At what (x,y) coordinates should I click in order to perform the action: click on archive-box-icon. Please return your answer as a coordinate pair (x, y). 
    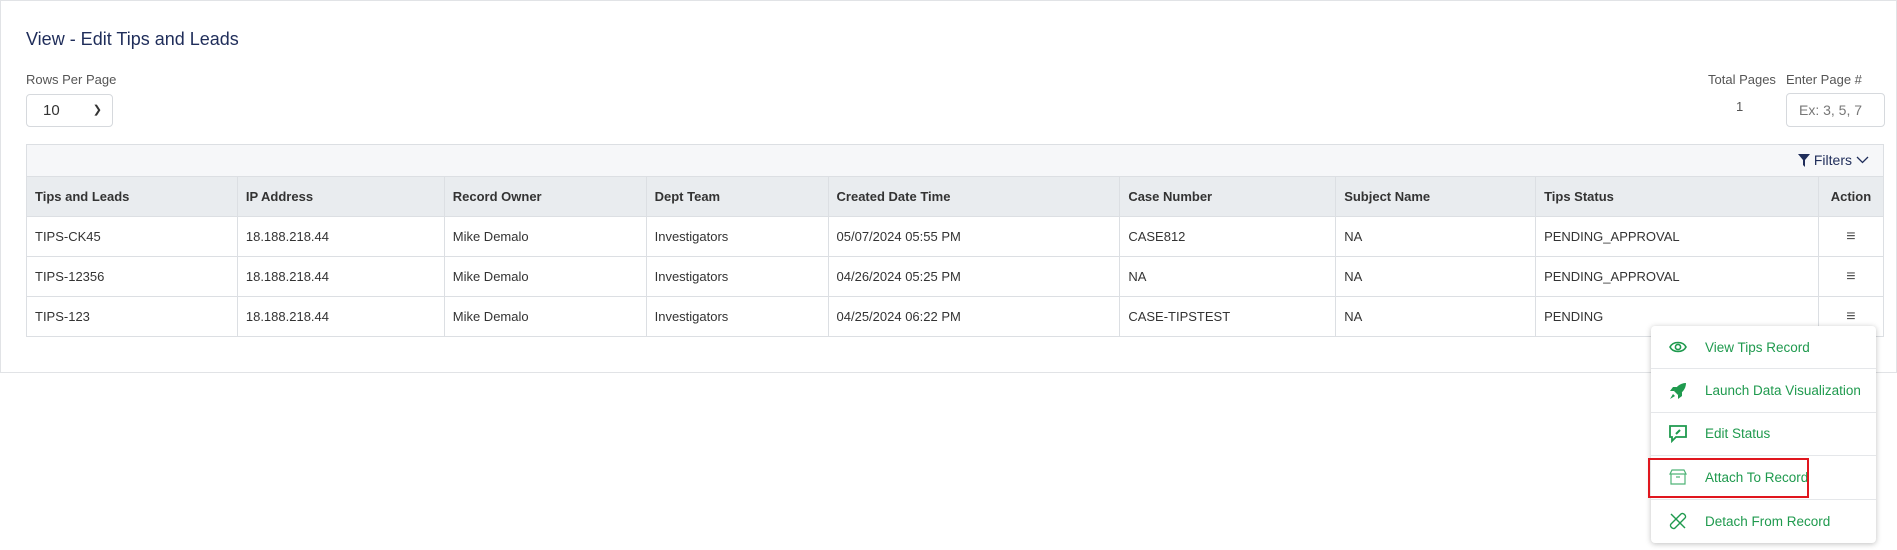
    Looking at the image, I should click on (1678, 477).